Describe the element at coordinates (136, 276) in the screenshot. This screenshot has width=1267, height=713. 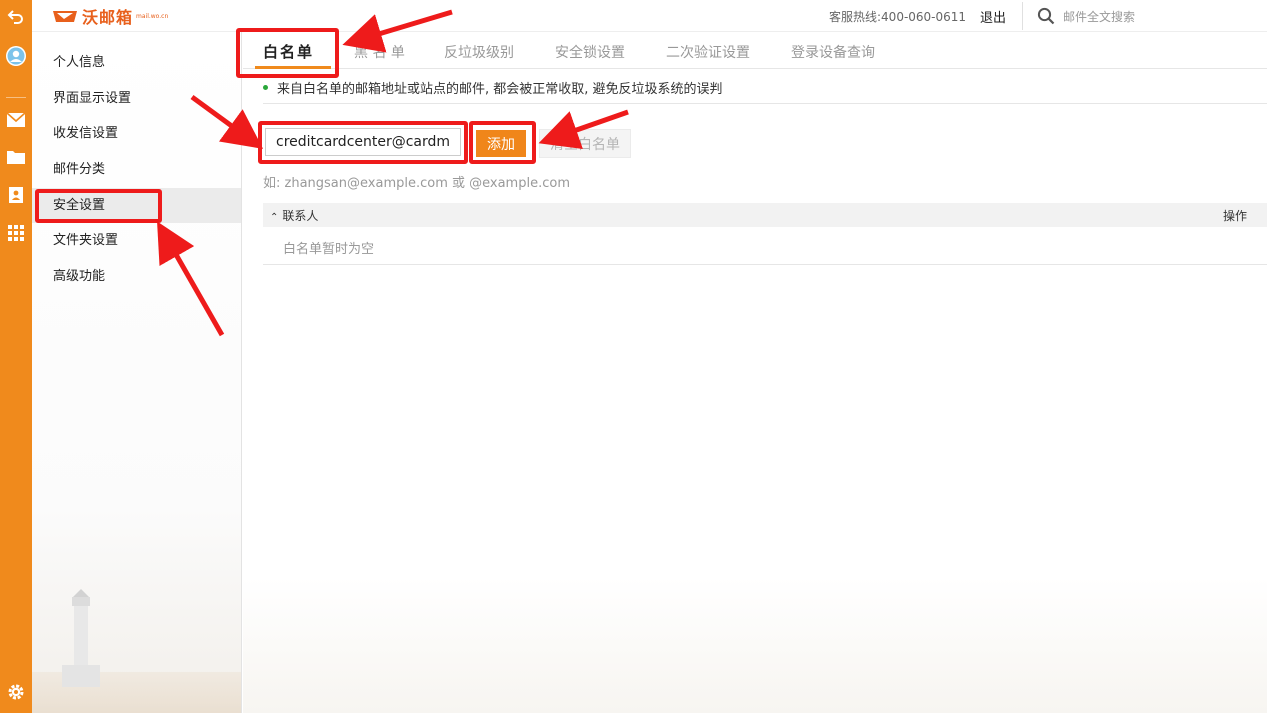
I see `sidebar-item-advanced: 高级功能` at that location.